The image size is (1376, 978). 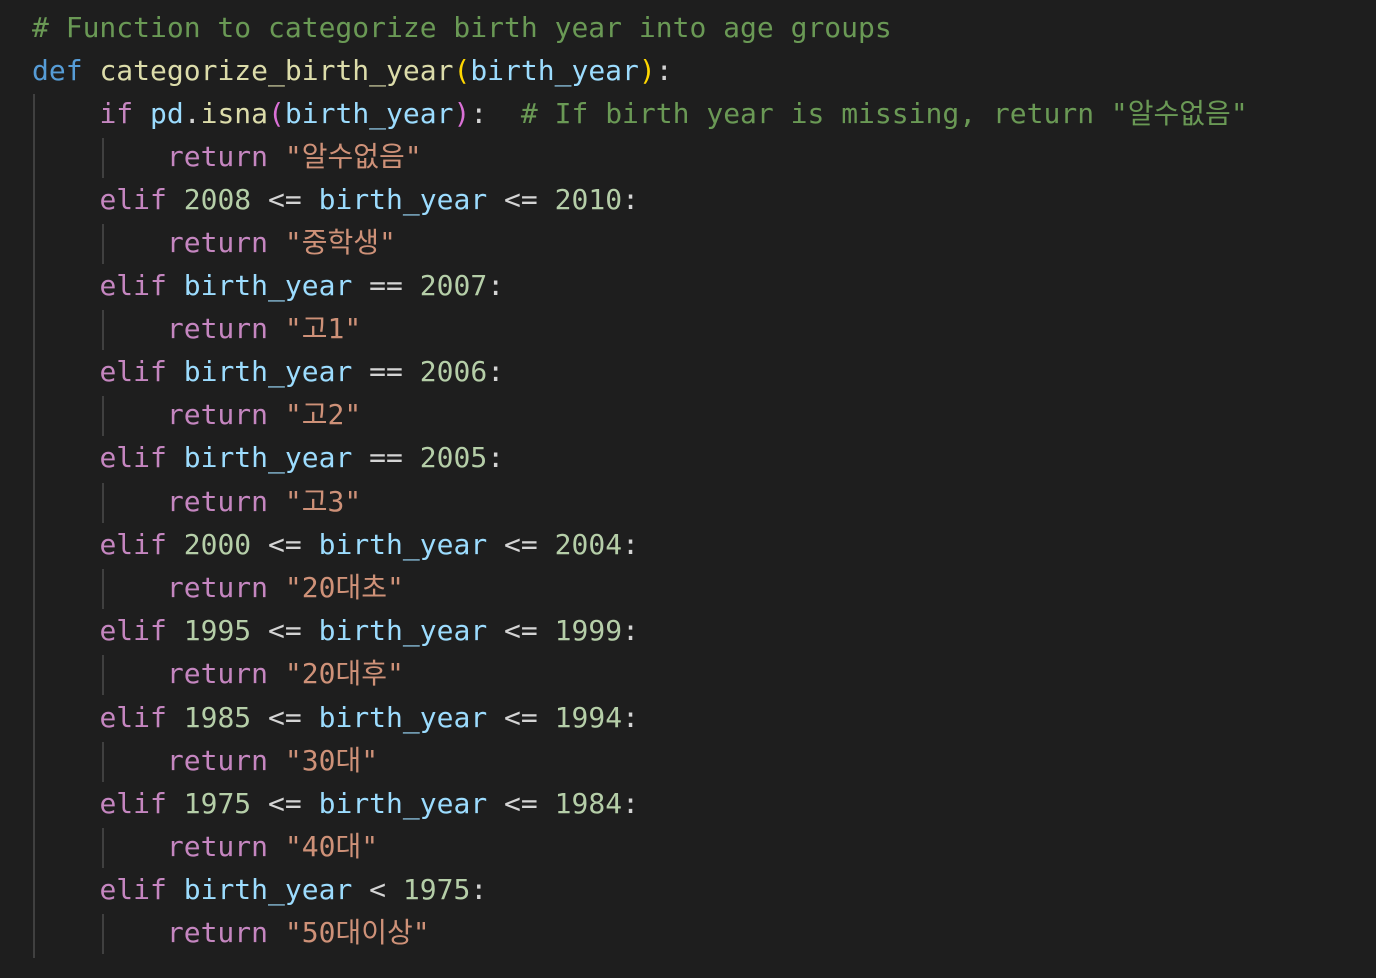 I want to click on code-line-18: return "30대", so click(x=205, y=761).